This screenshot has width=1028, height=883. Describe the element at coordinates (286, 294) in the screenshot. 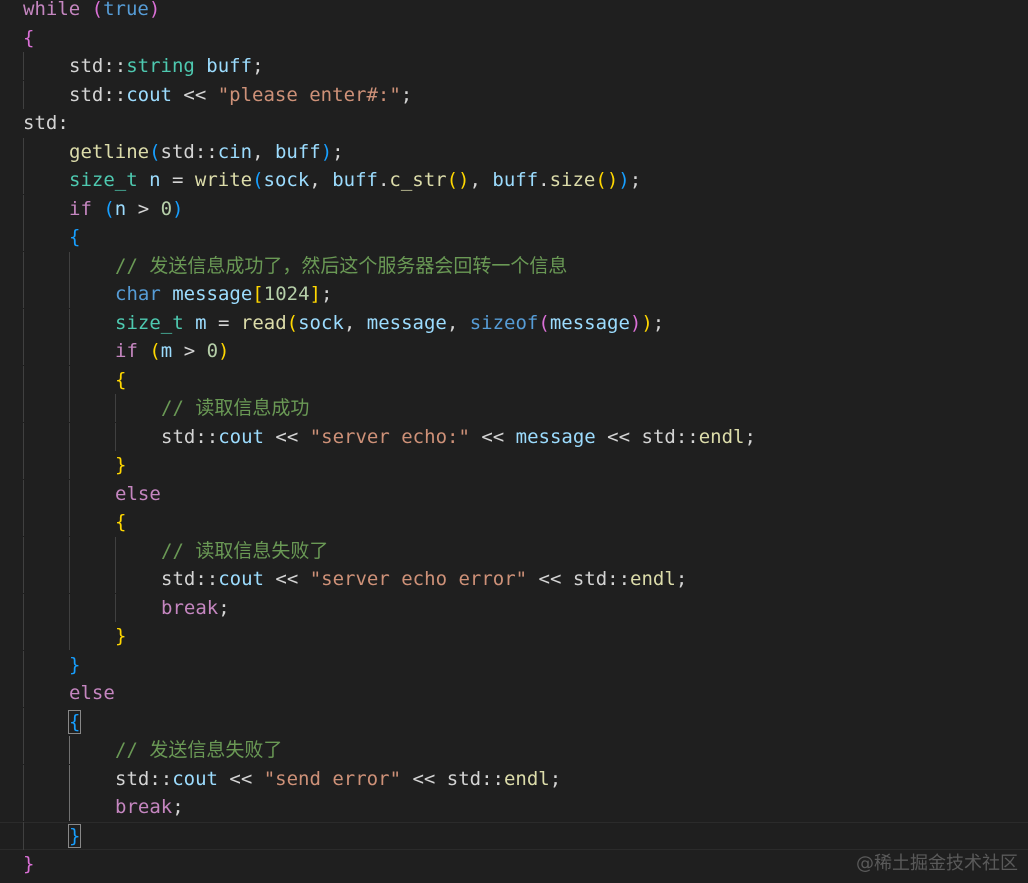

I see `code-token: 1024` at that location.